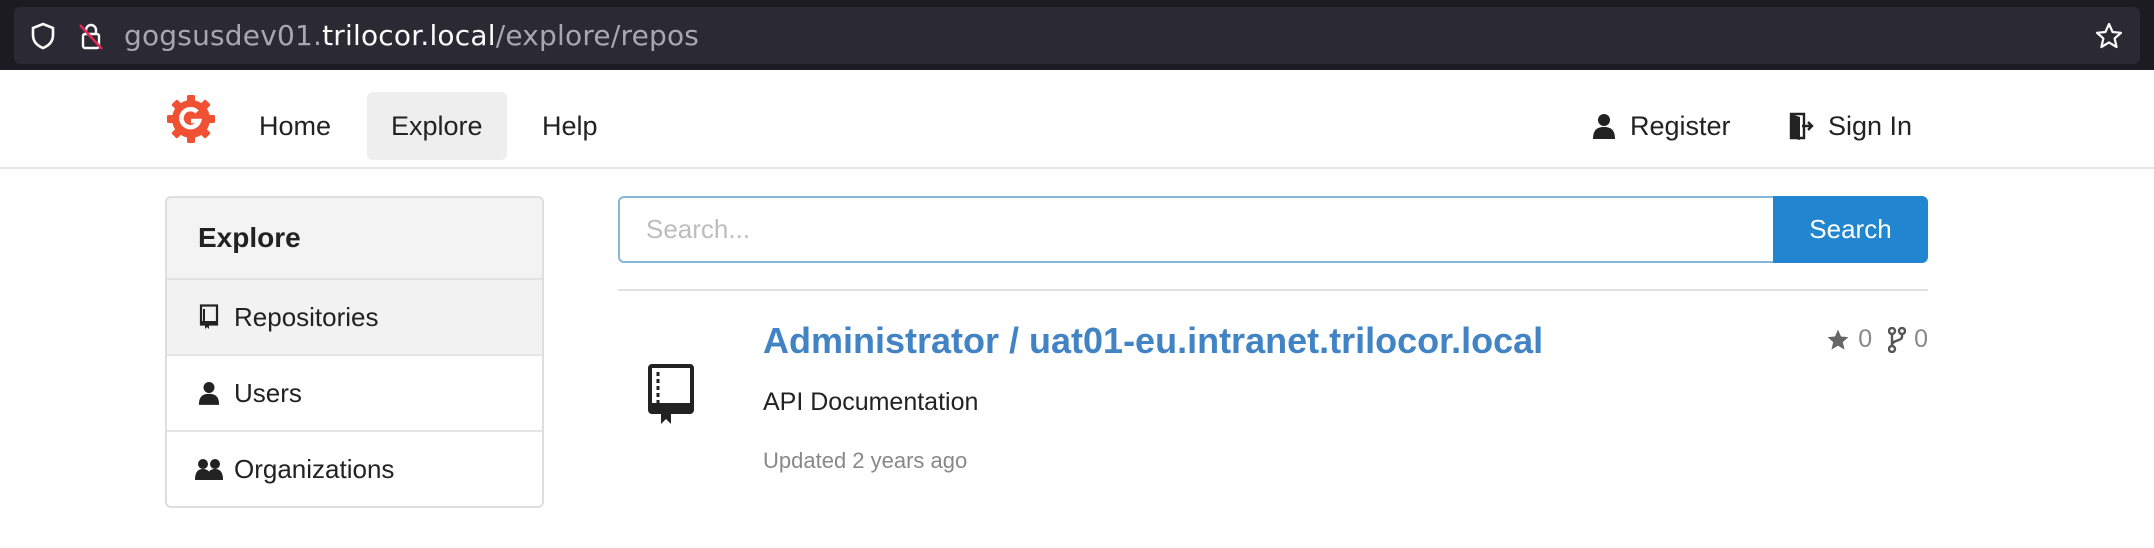  I want to click on sign-in-label: Sign In, so click(1870, 125).